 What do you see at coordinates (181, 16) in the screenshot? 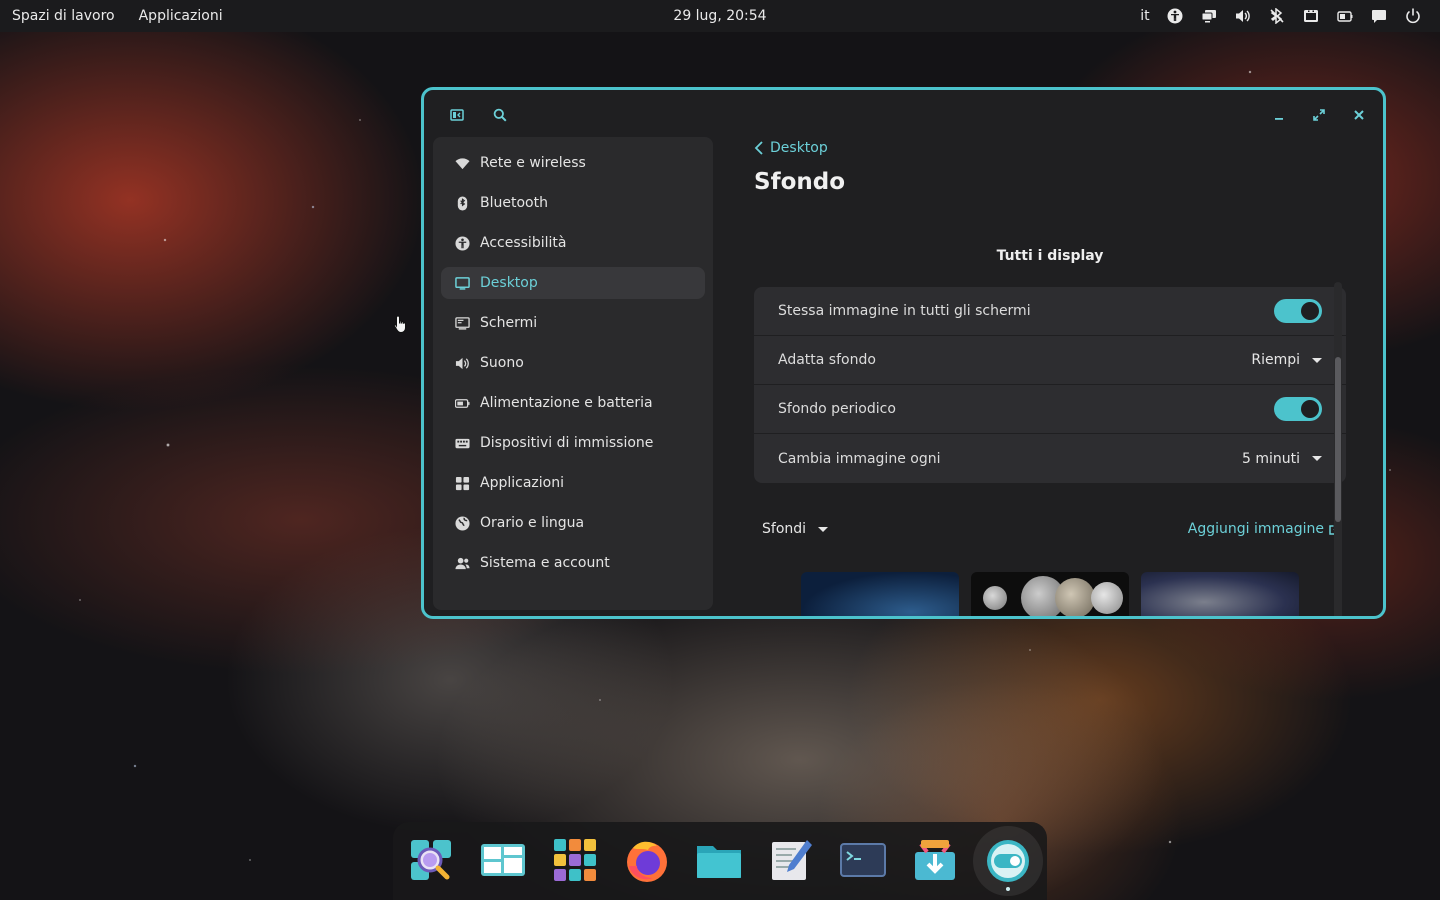
I see `applications-button: Applicazioni` at bounding box center [181, 16].